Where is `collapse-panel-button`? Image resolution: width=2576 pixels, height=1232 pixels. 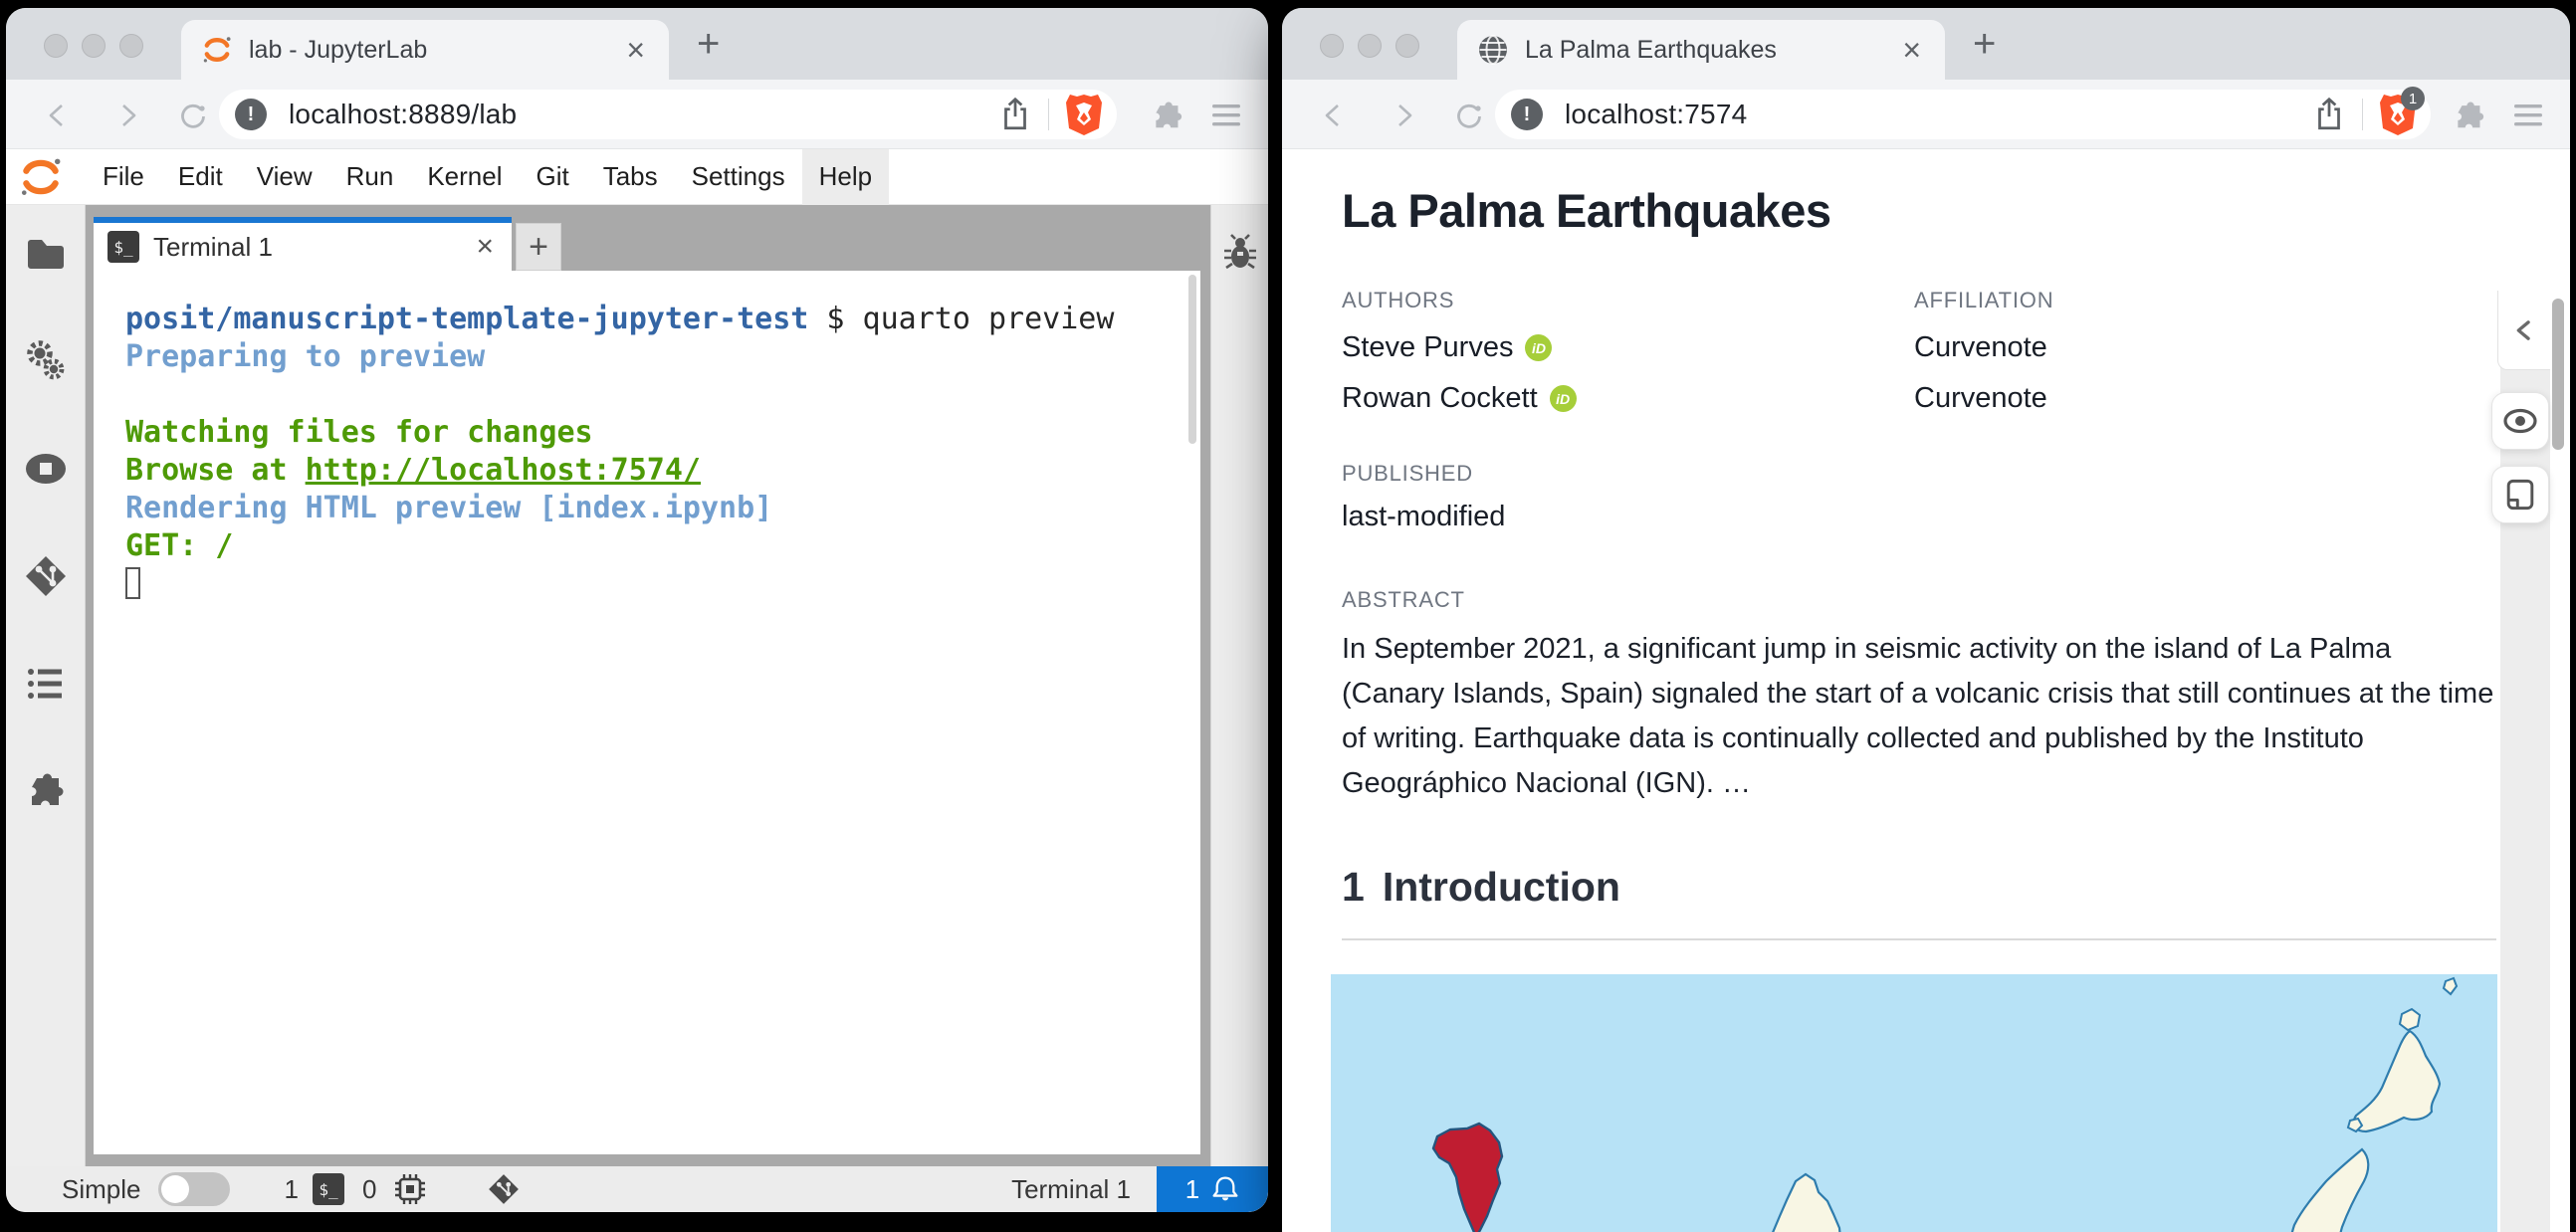
collapse-panel-button is located at coordinates (2523, 331).